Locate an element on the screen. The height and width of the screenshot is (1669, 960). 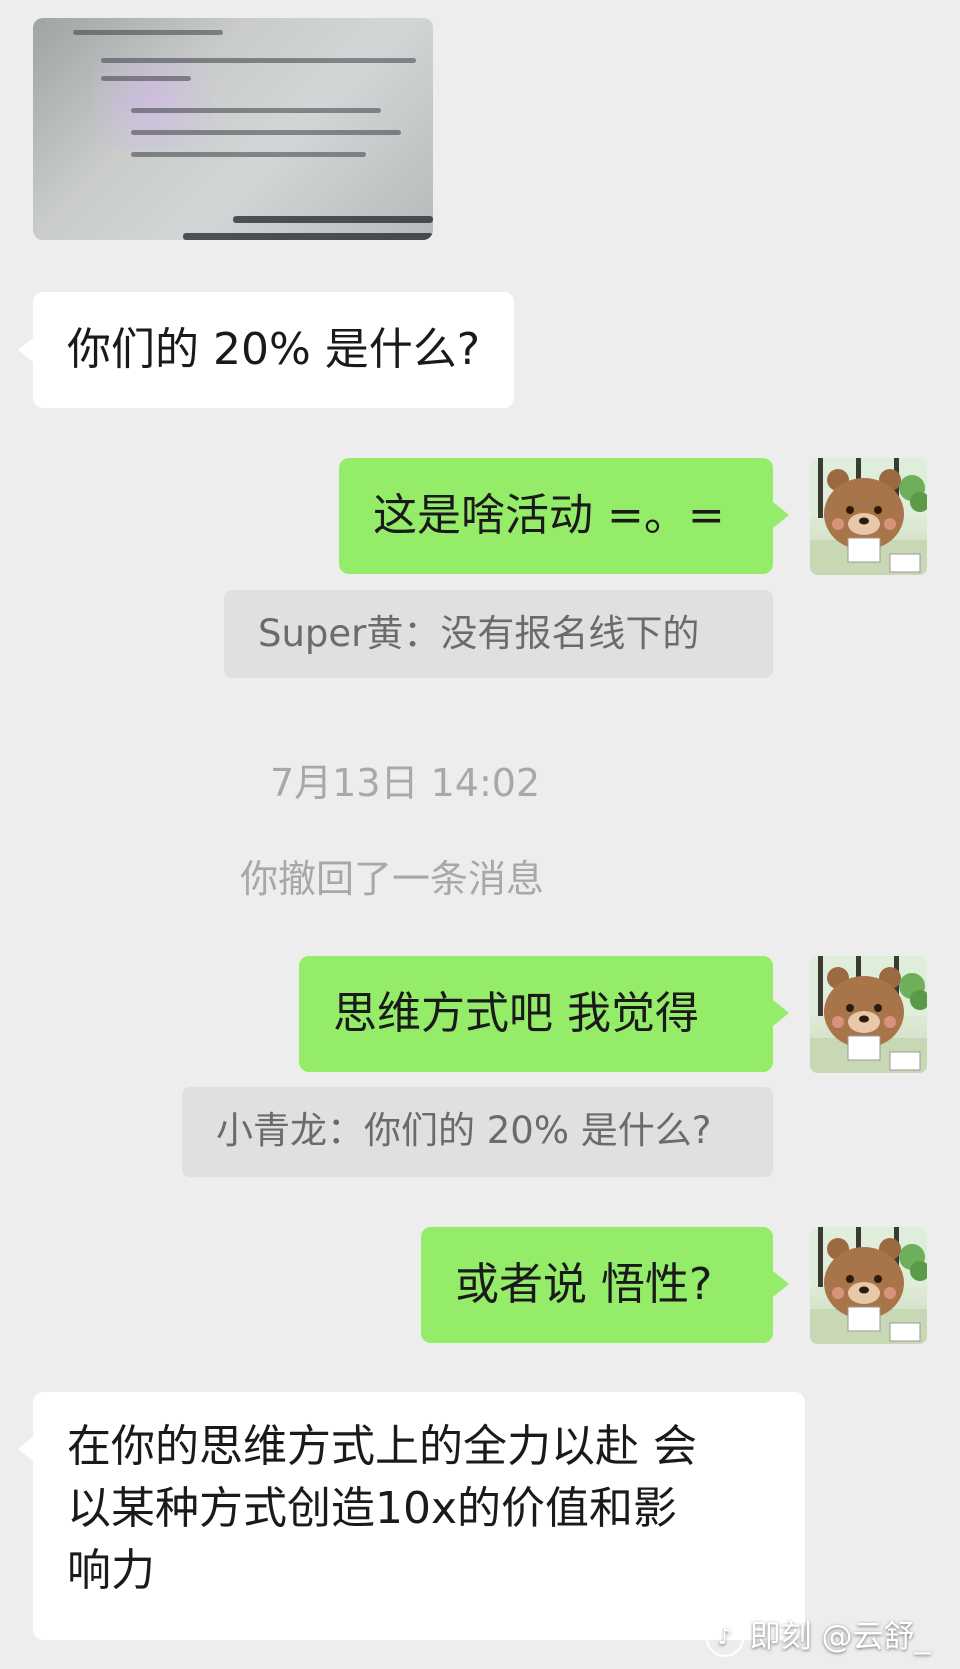
message-line: 响力 is located at coordinates (111, 1570).